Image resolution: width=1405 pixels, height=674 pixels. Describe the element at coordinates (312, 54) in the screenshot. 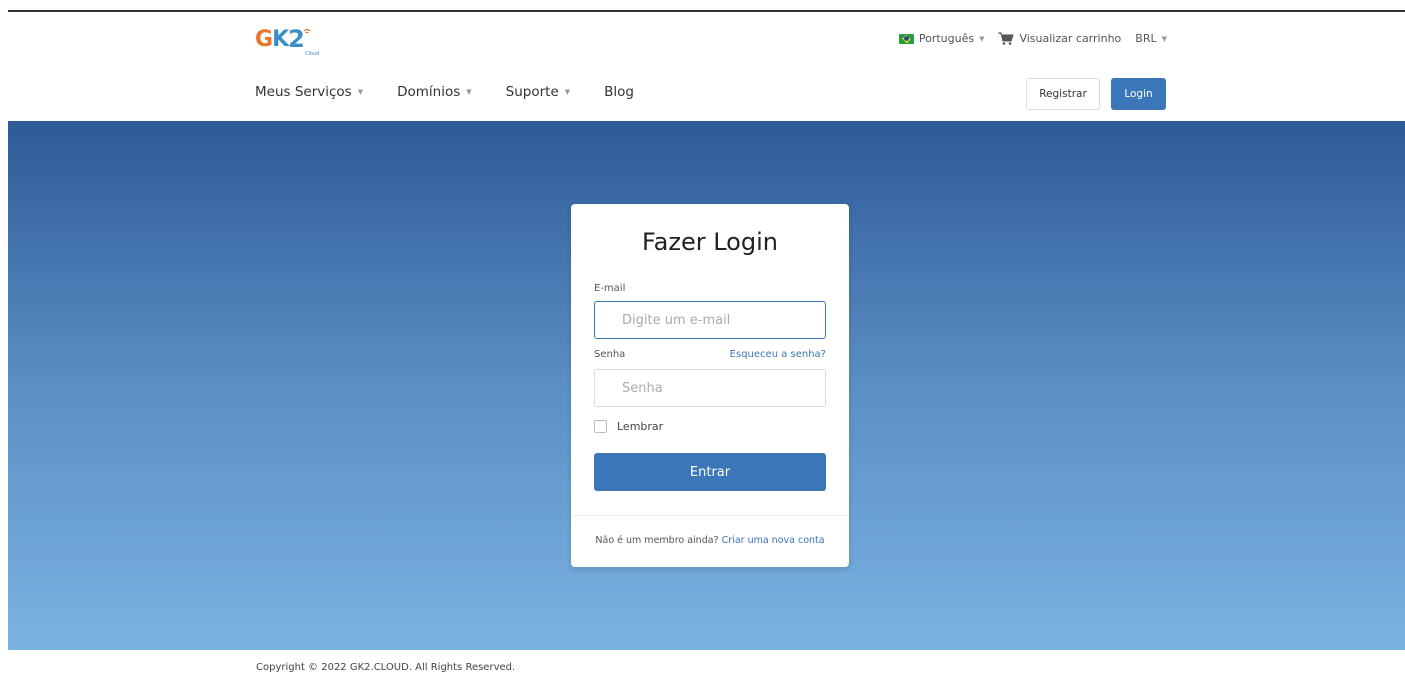

I see `logo-subtitle: Cloud` at that location.